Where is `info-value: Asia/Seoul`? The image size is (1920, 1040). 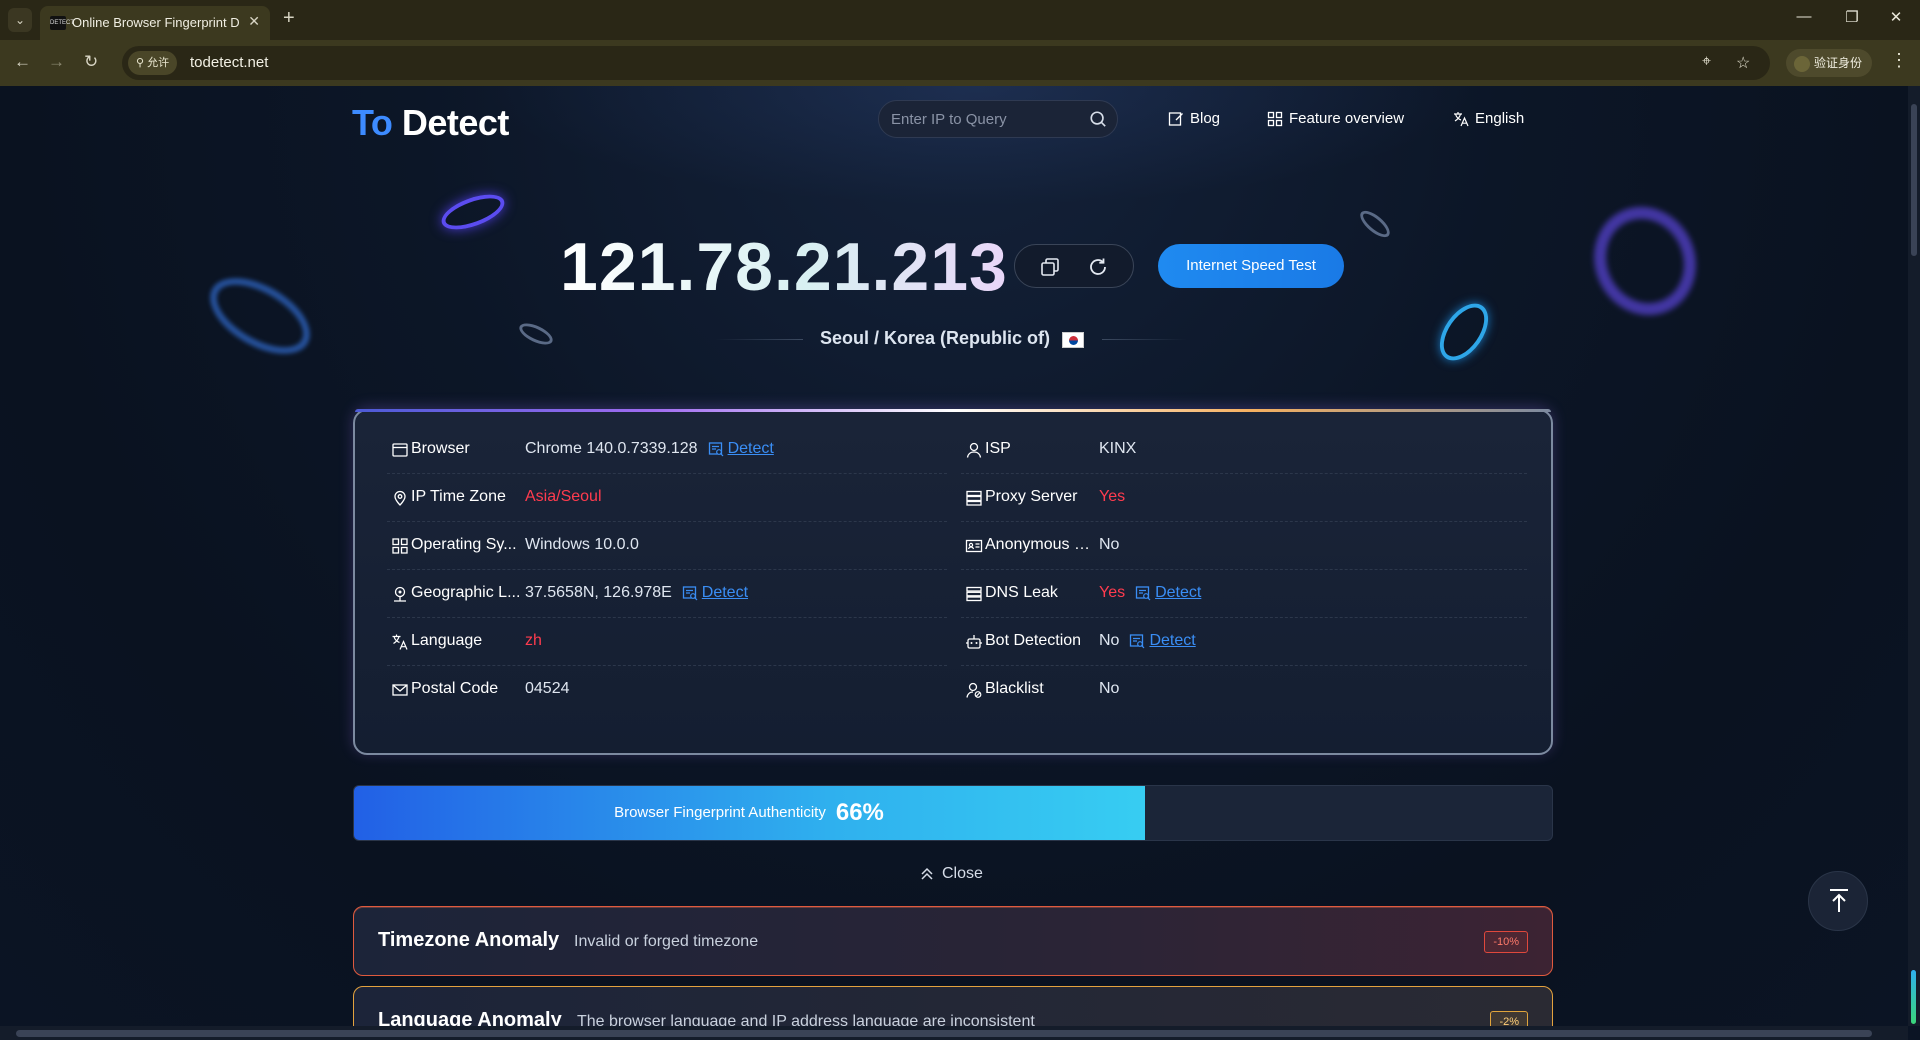
info-value: Asia/Seoul is located at coordinates (563, 496).